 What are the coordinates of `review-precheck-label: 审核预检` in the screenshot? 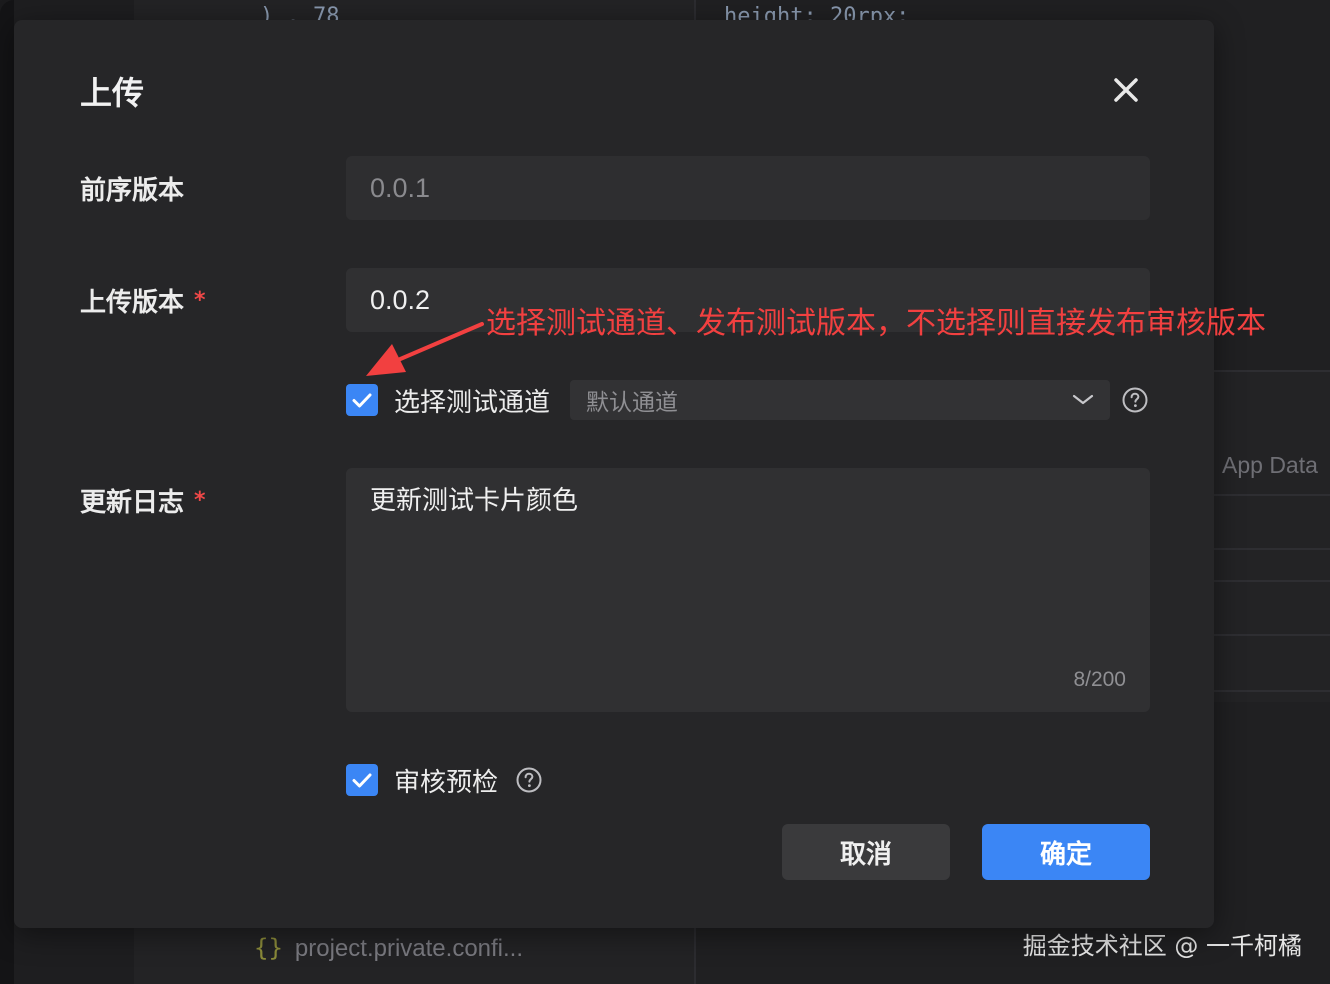 It's located at (446, 780).